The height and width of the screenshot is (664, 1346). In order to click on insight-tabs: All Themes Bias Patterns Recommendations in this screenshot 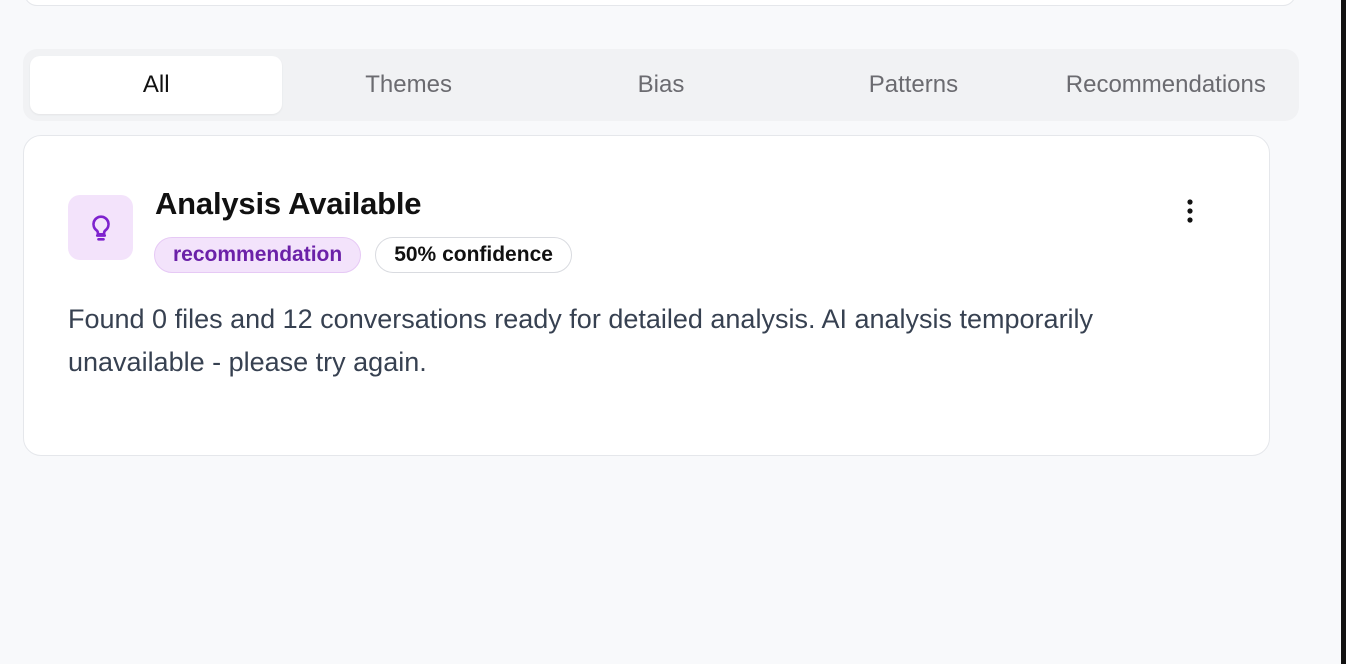, I will do `click(661, 85)`.